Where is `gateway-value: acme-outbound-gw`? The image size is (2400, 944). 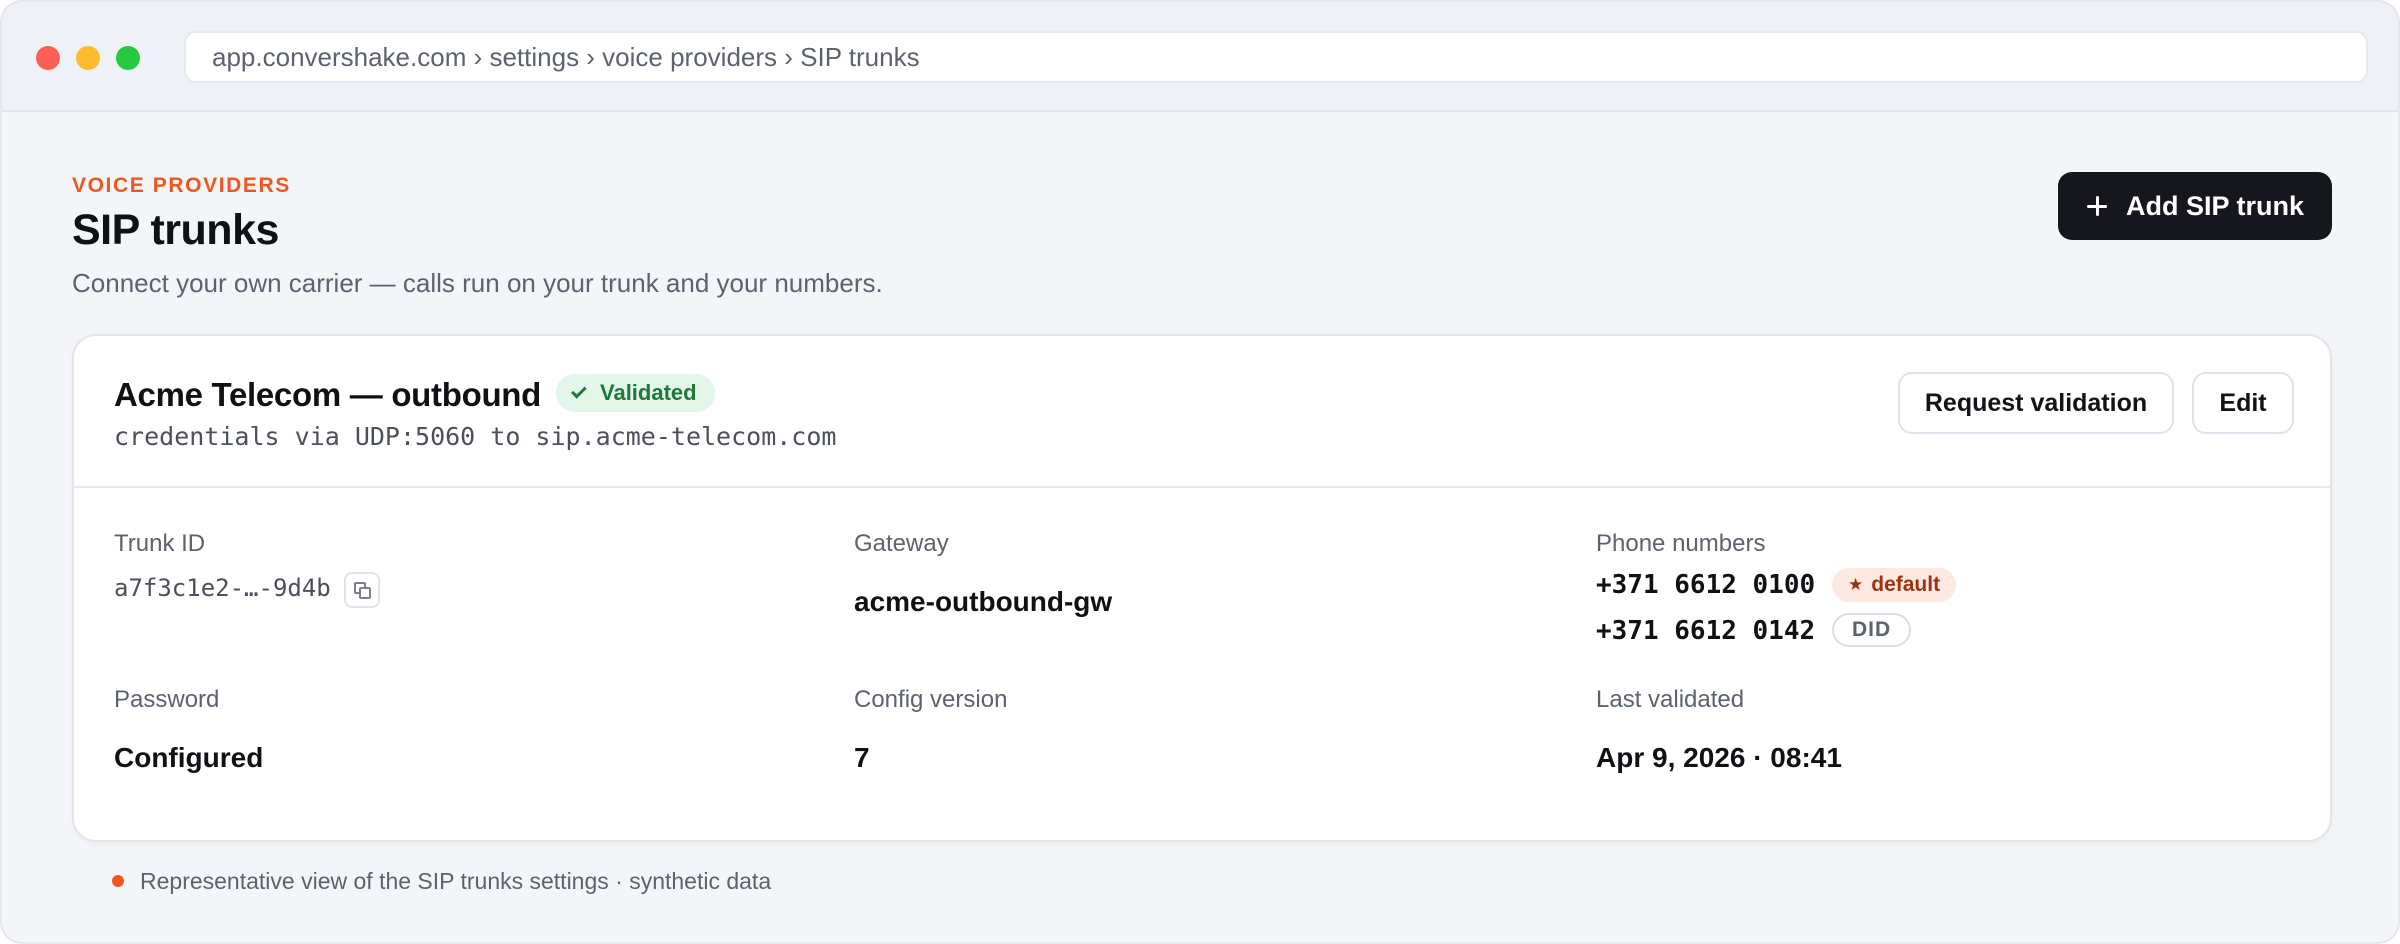
gateway-value: acme-outbound-gw is located at coordinates (983, 601).